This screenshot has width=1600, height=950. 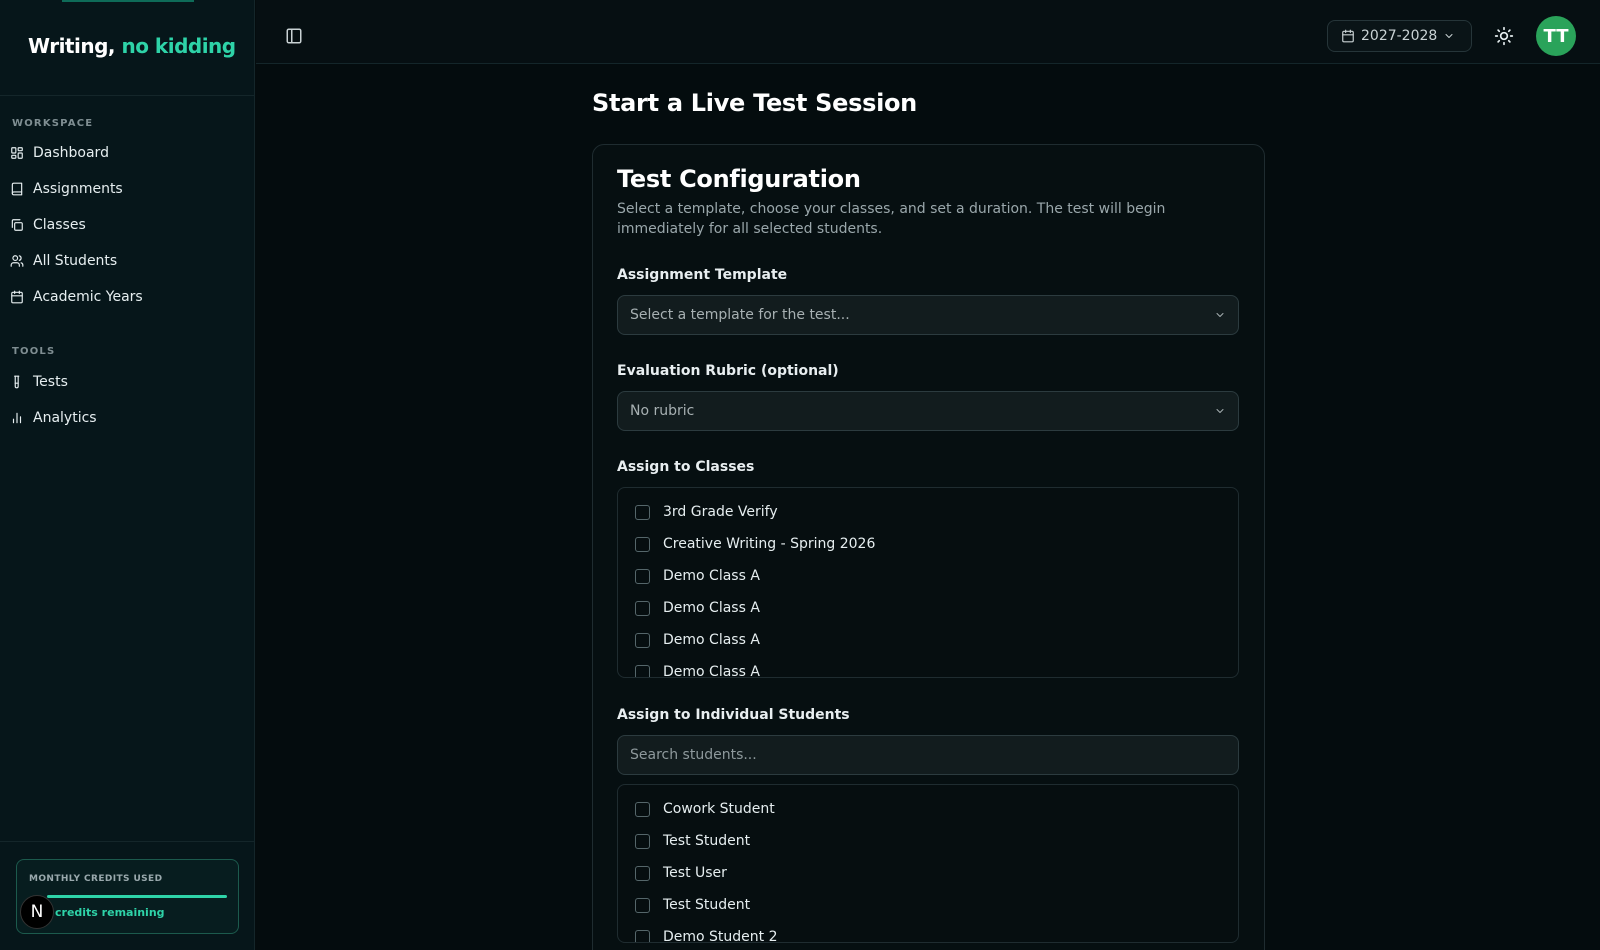 I want to click on academic-year-value: 2027-2028, so click(x=1399, y=36).